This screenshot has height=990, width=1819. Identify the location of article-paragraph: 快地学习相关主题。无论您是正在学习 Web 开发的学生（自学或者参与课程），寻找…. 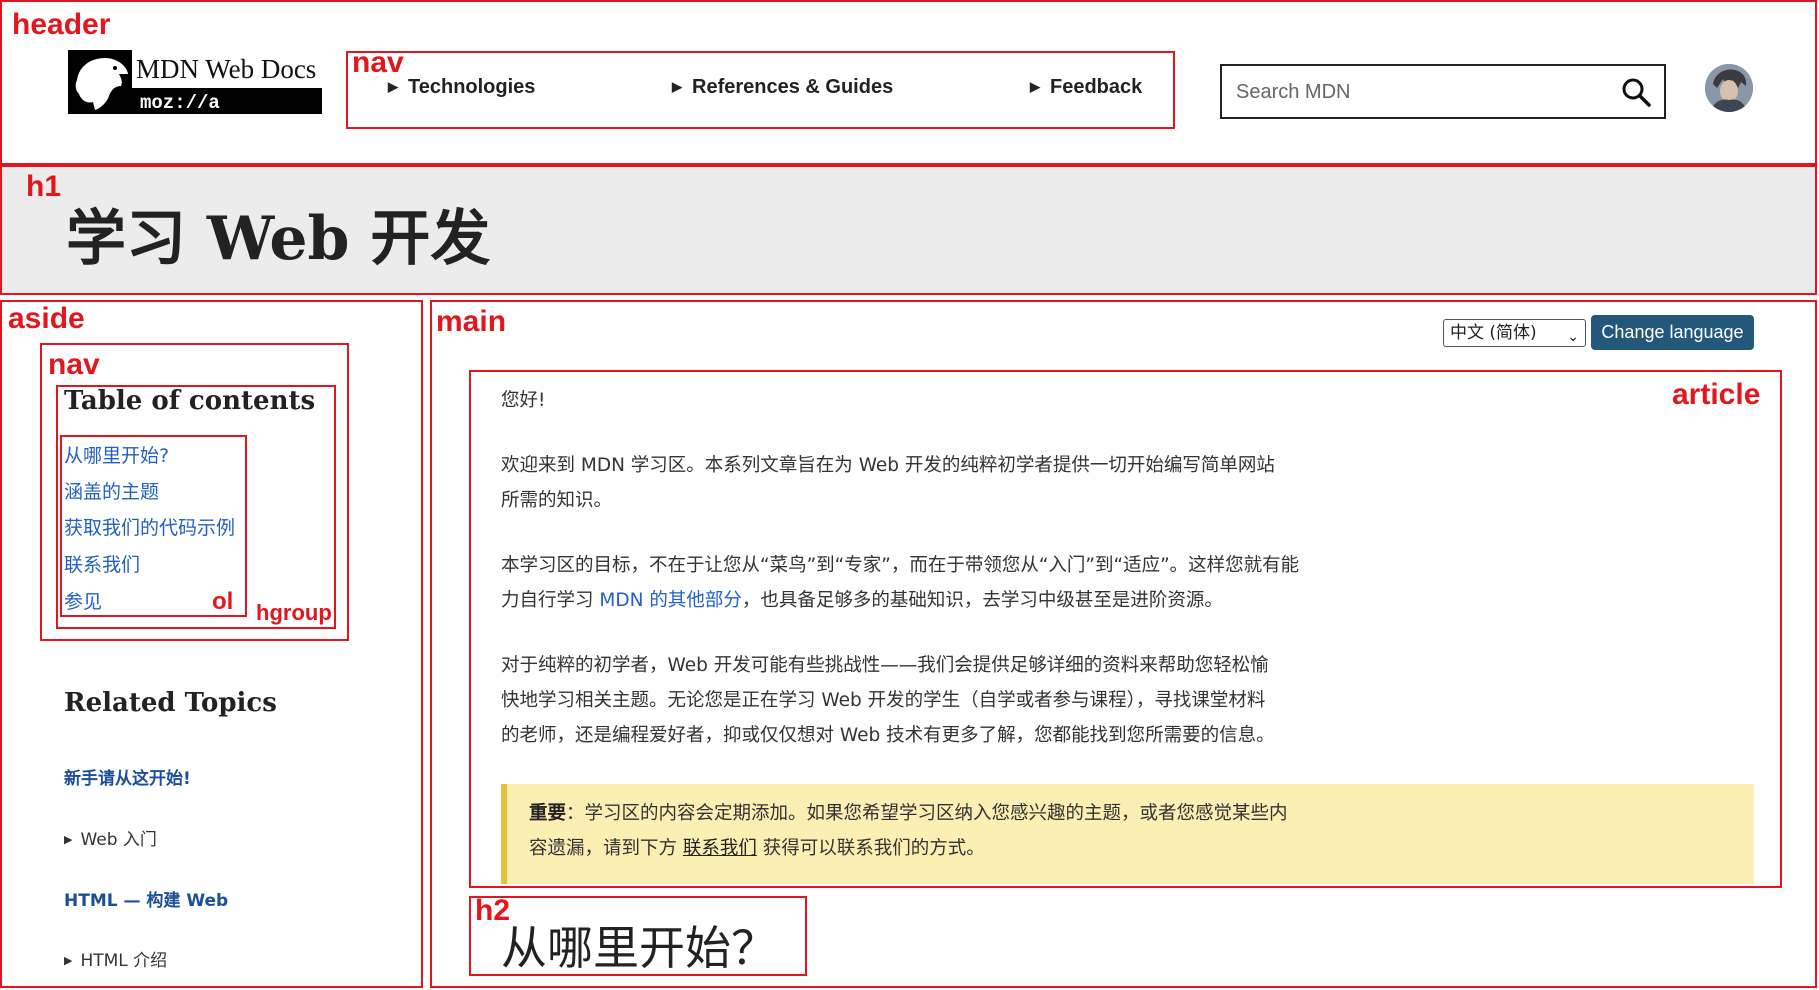
(883, 700).